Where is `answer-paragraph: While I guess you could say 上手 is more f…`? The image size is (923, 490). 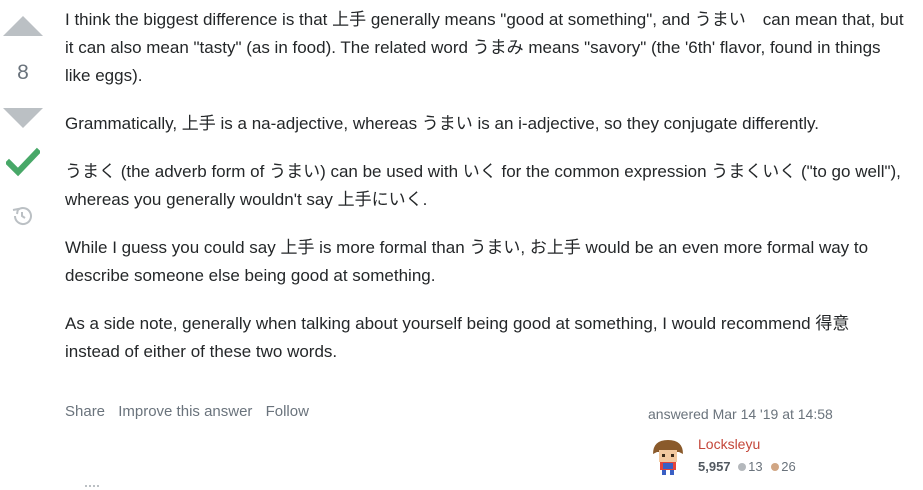
answer-paragraph: While I guess you could say 上手 is more f… is located at coordinates (467, 261).